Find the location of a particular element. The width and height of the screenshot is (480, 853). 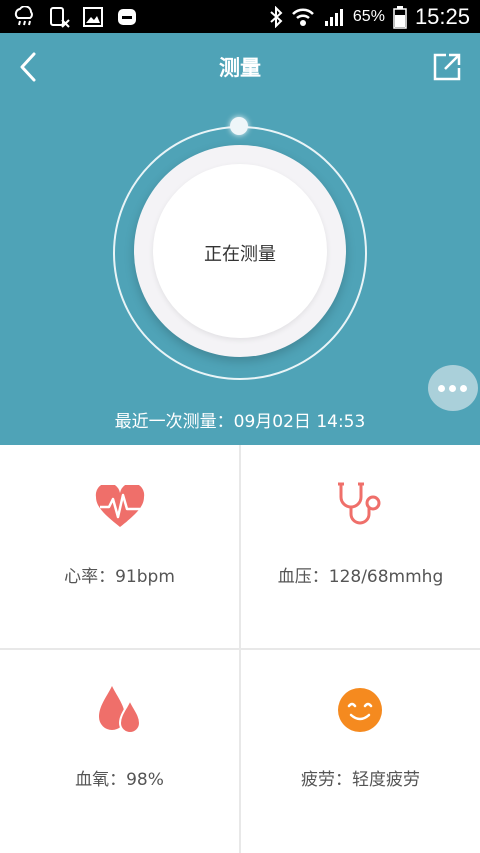

blood-pressure-label: 血压：128/68mmhg is located at coordinates (360, 577).